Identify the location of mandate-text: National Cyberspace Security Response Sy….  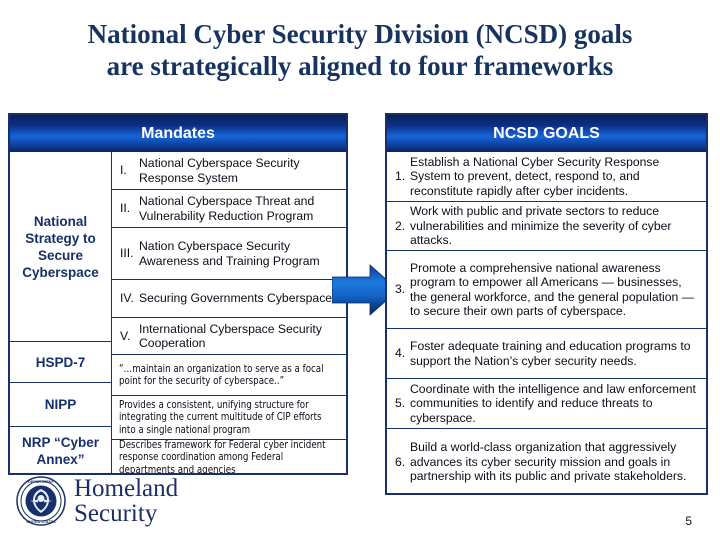
(219, 170).